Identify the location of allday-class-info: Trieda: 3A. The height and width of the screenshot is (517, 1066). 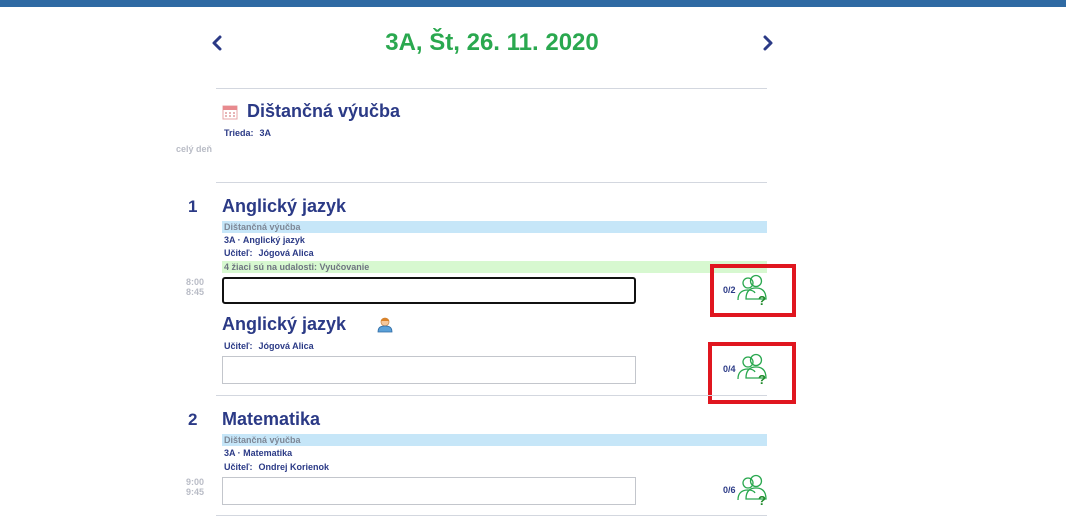
(247, 133).